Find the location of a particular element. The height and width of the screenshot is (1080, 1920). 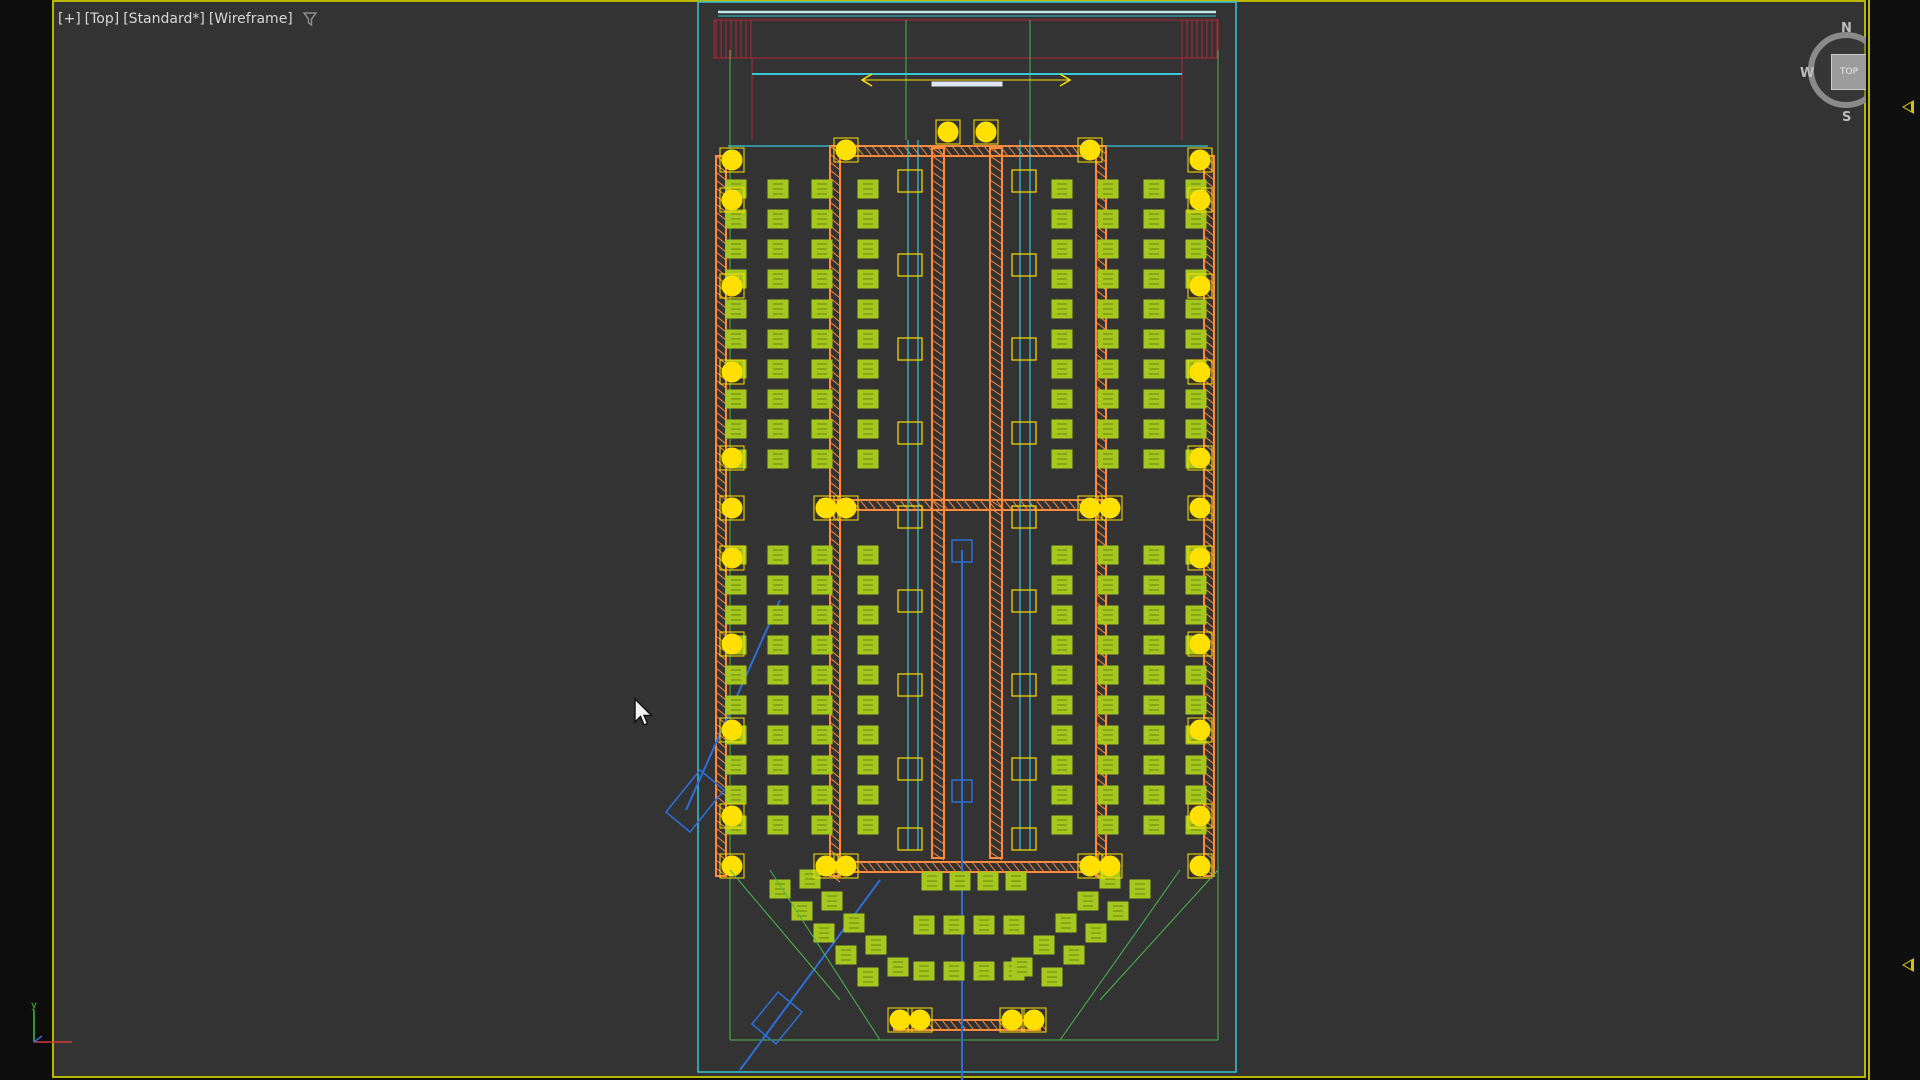

filter-icon is located at coordinates (309, 19).